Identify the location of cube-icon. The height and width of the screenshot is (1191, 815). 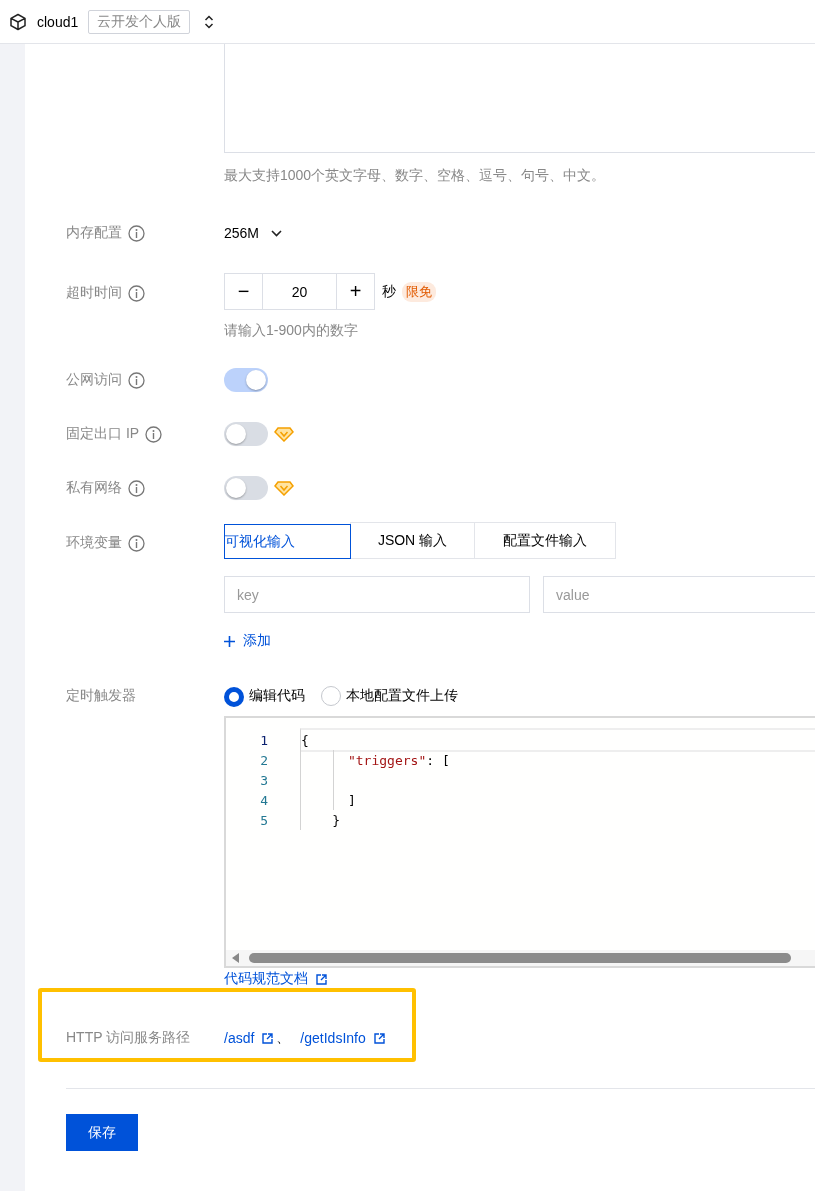
(18, 21).